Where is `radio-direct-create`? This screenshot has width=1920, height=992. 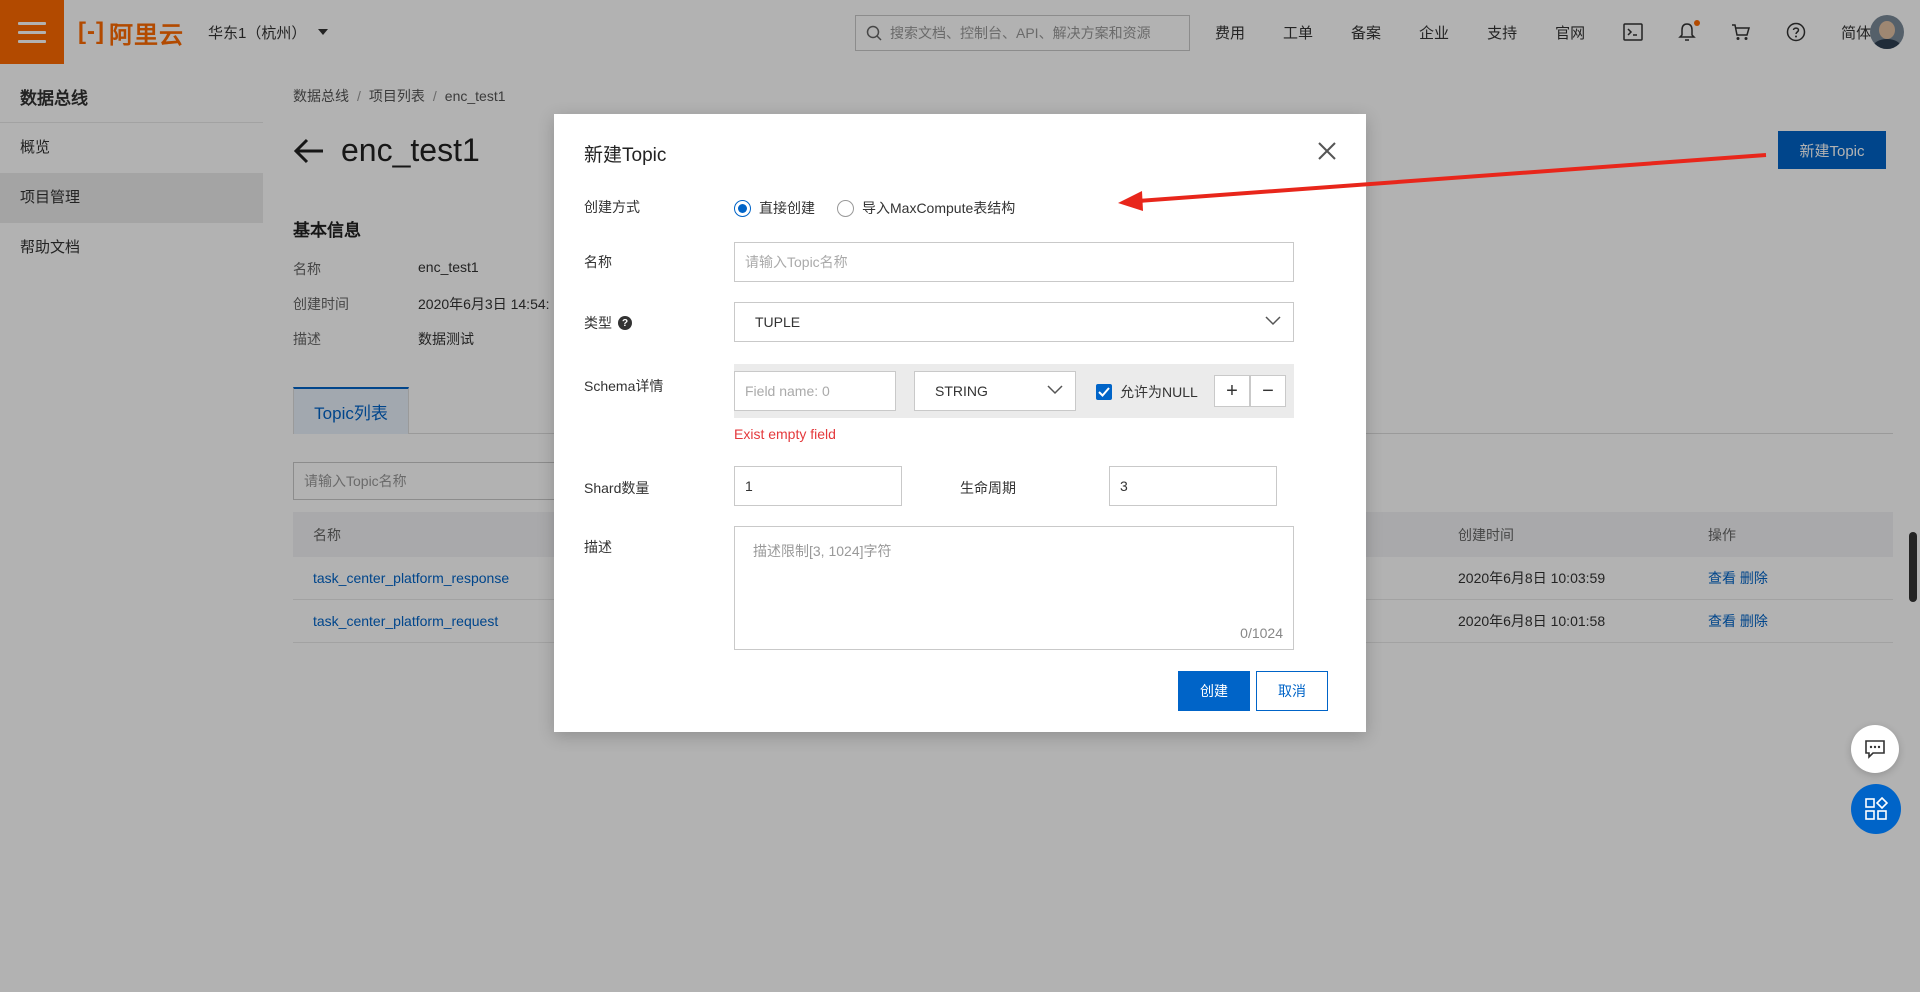
radio-direct-create is located at coordinates (742, 208).